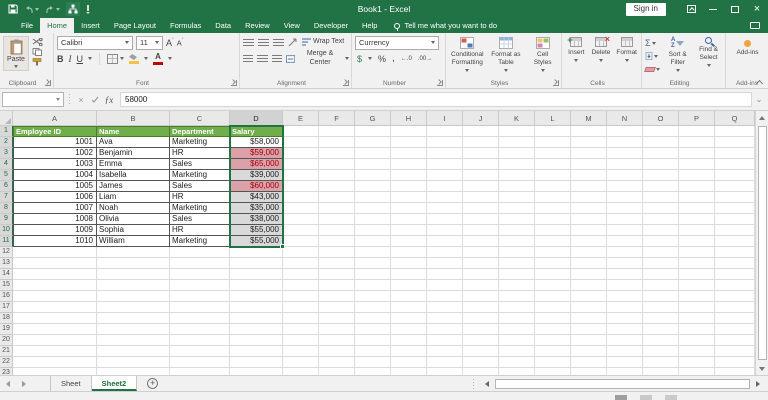 The width and height of the screenshot is (768, 400). I want to click on col-header-C: C, so click(200, 118).